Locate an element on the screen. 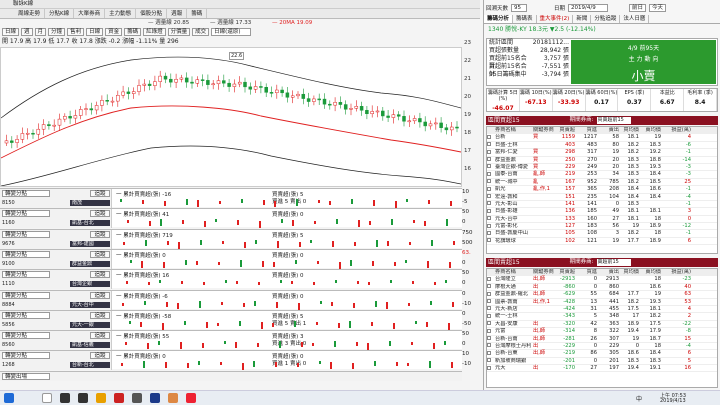 This screenshot has width=720, height=405. broker-select-1: 轉變分點 is located at coordinates (26, 214).